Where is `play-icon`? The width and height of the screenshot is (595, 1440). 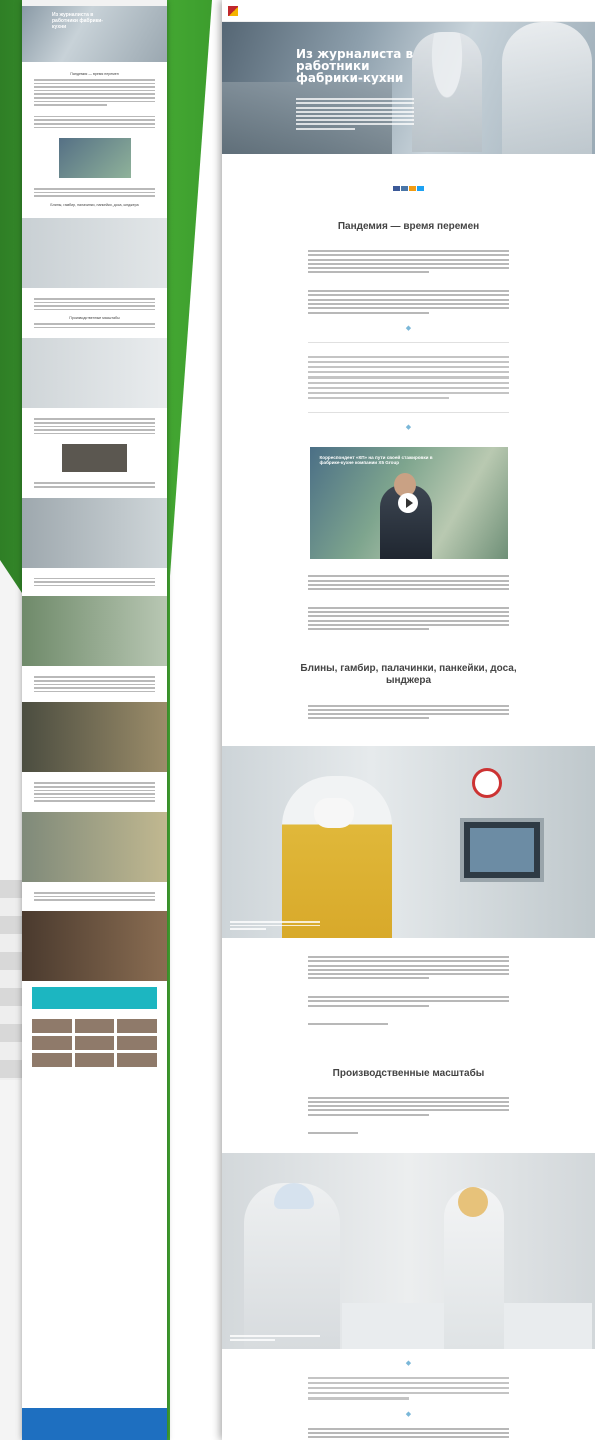
play-icon is located at coordinates (407, 503).